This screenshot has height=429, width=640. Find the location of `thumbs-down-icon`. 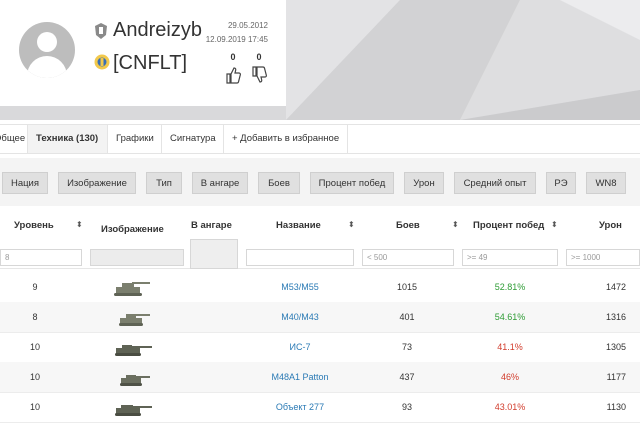

thumbs-down-icon is located at coordinates (259, 75).